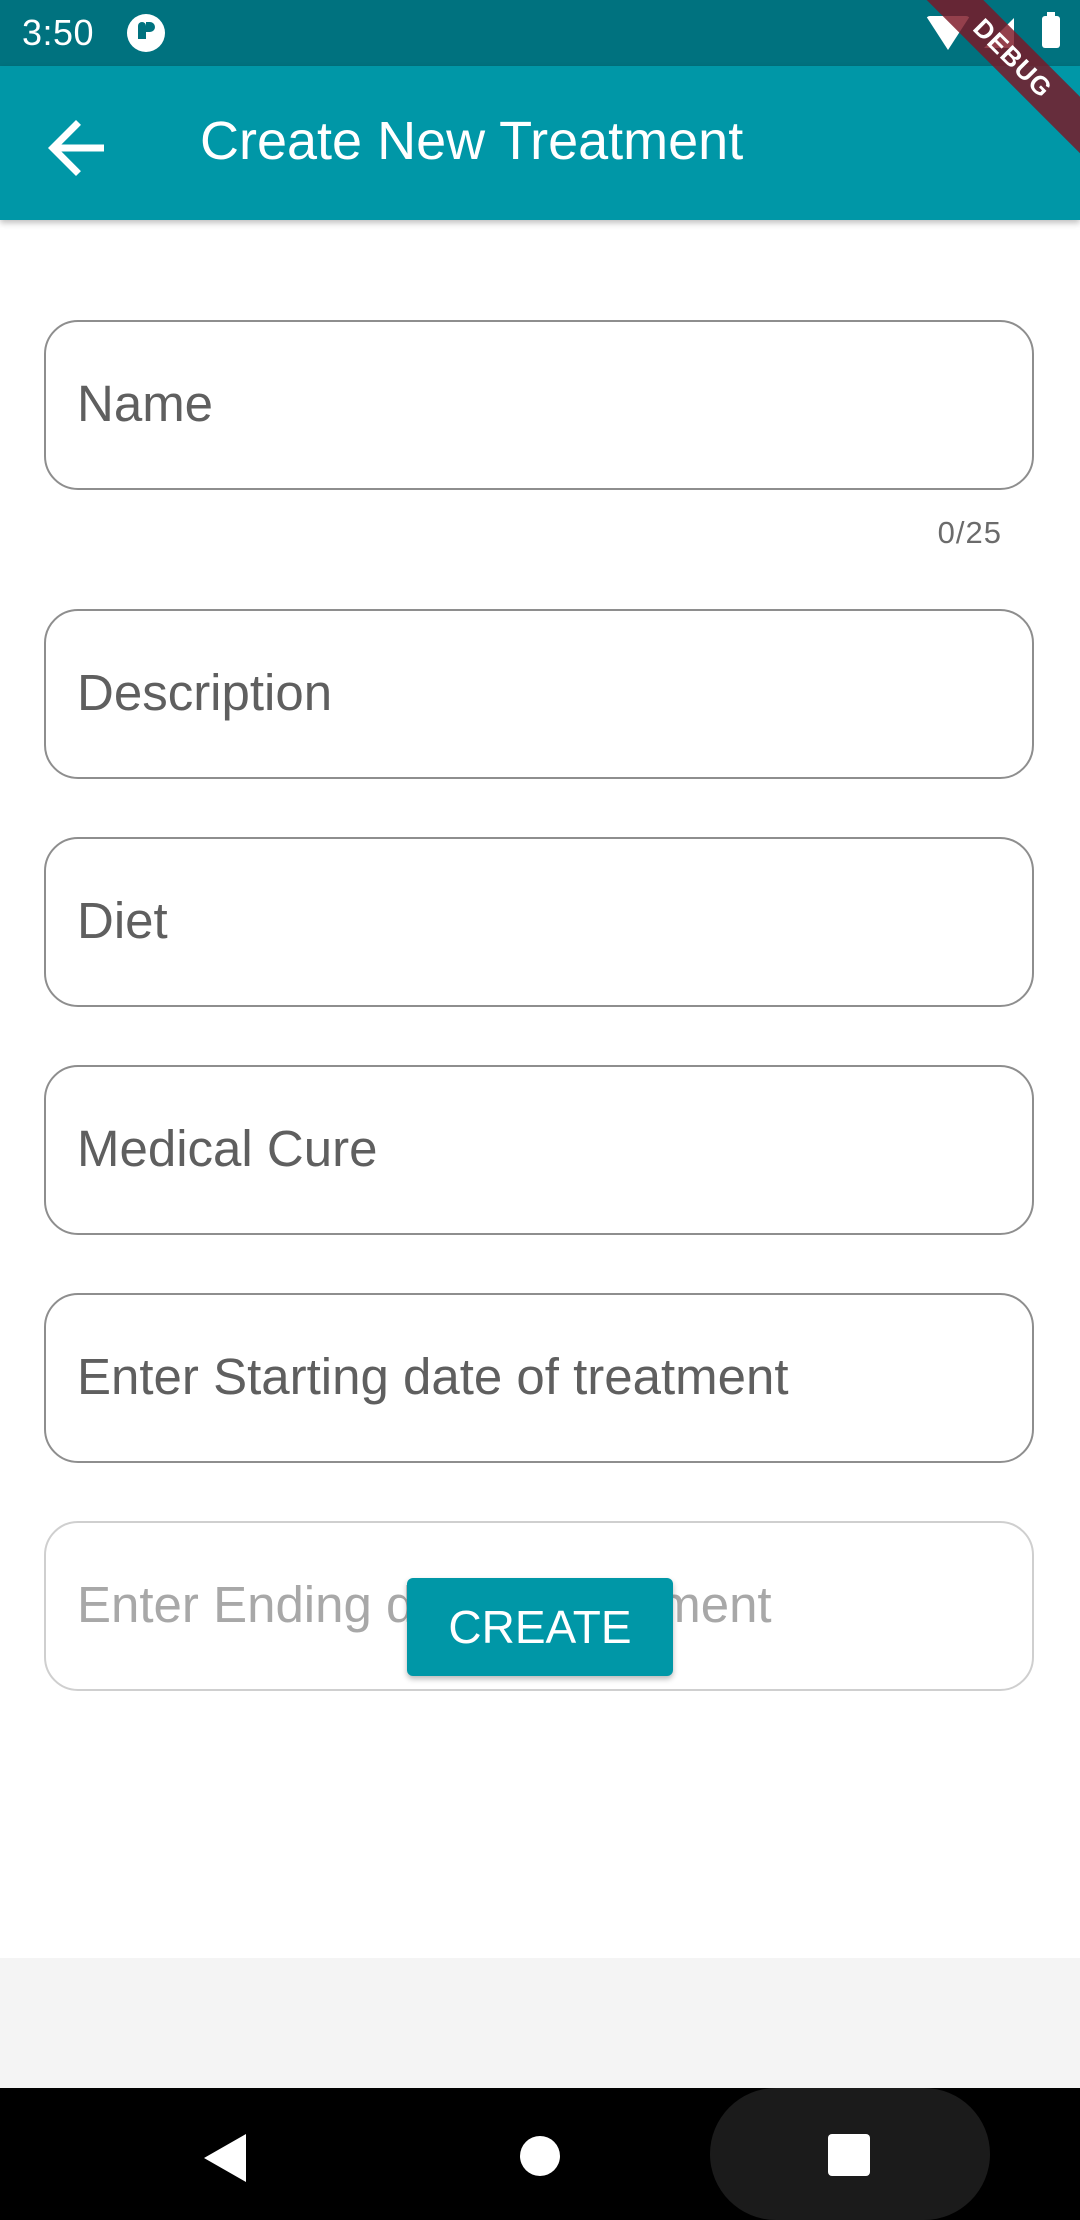  Describe the element at coordinates (145, 403) in the screenshot. I see `name-placeholder: Name` at that location.